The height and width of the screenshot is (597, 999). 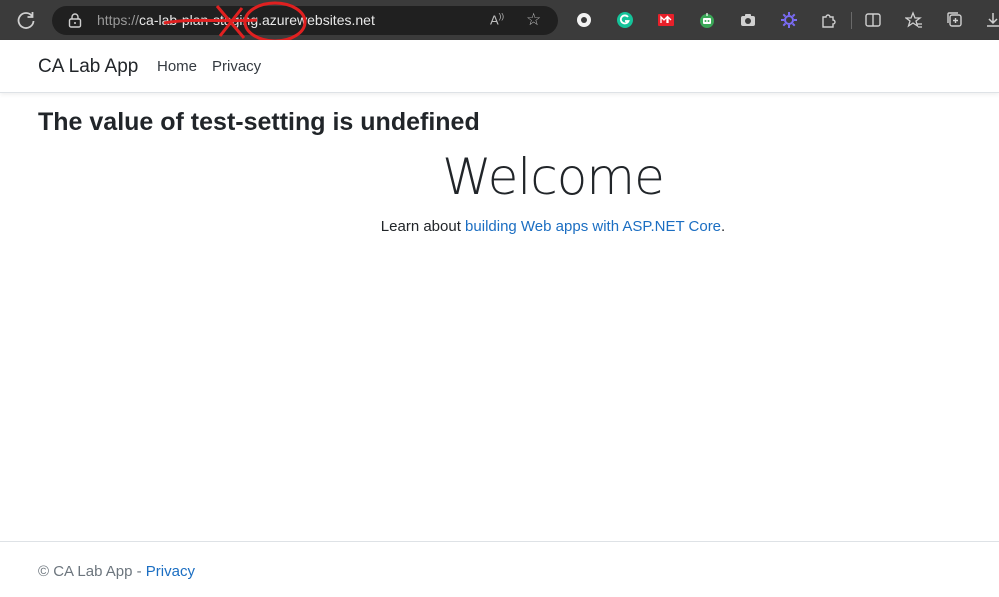 What do you see at coordinates (257, 20) in the screenshot?
I see `url-host: ca-lab-plan-staging.azurewebsites.net` at bounding box center [257, 20].